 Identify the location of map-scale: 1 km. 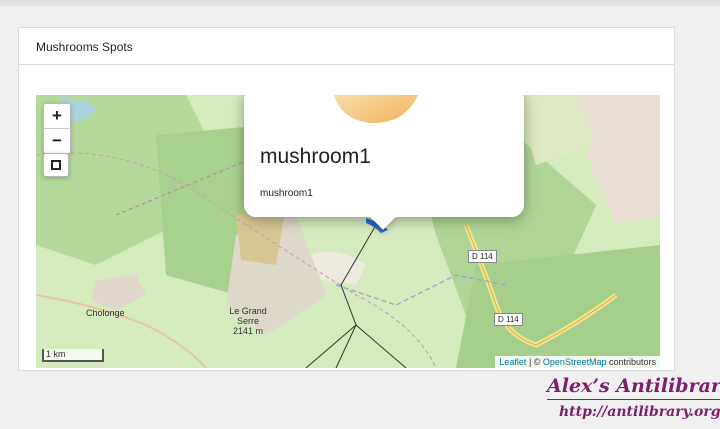
(73, 355).